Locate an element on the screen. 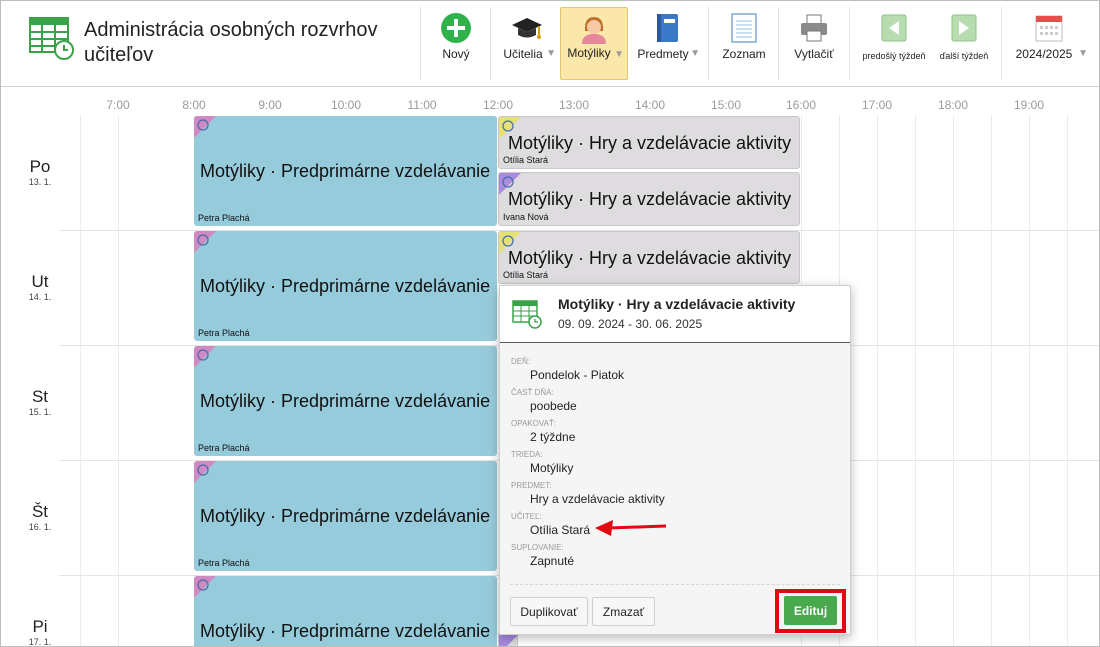 This screenshot has height=647, width=1100. app-title: Administrácia osobných rozvrhov učiteľov is located at coordinates (231, 42).